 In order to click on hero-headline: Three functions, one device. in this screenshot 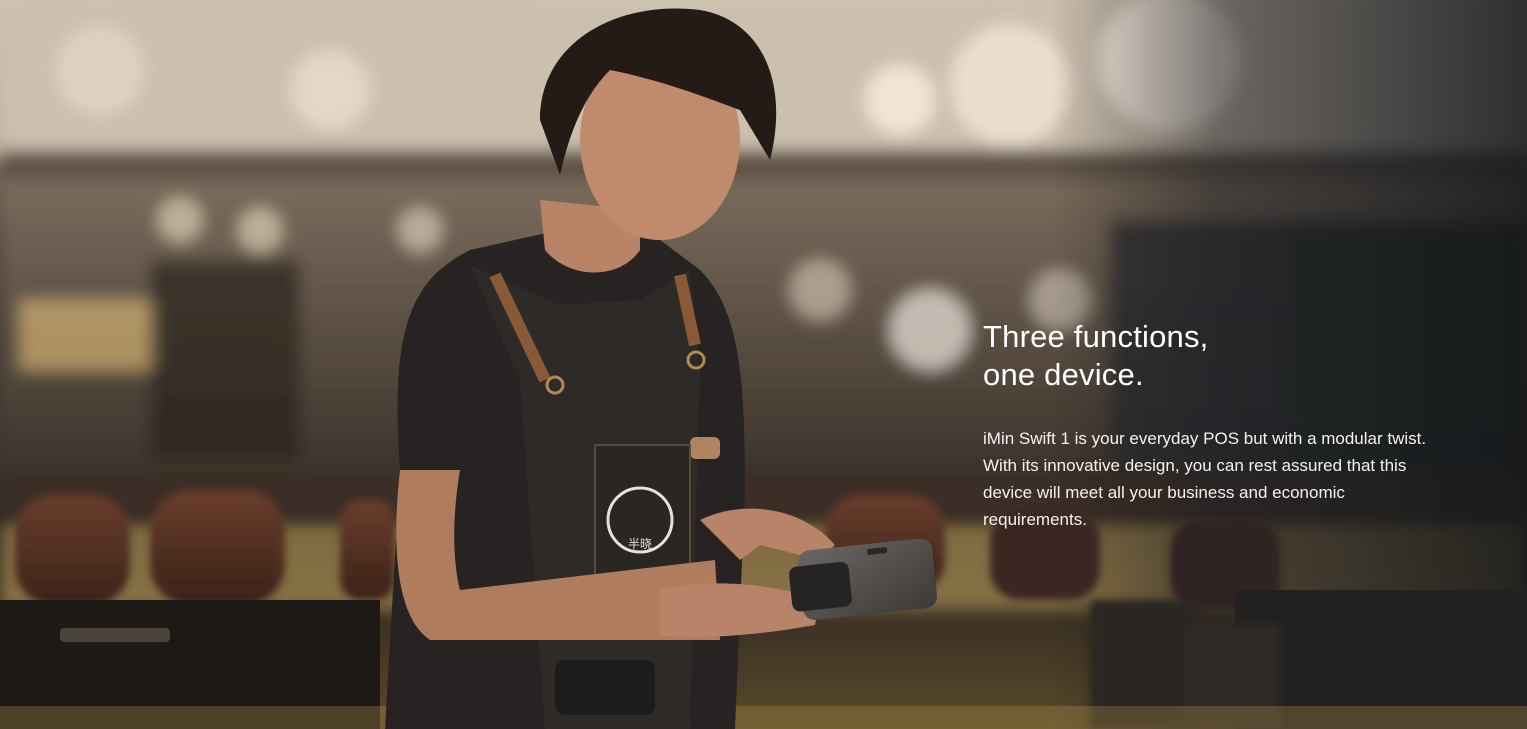, I will do `click(1213, 356)`.